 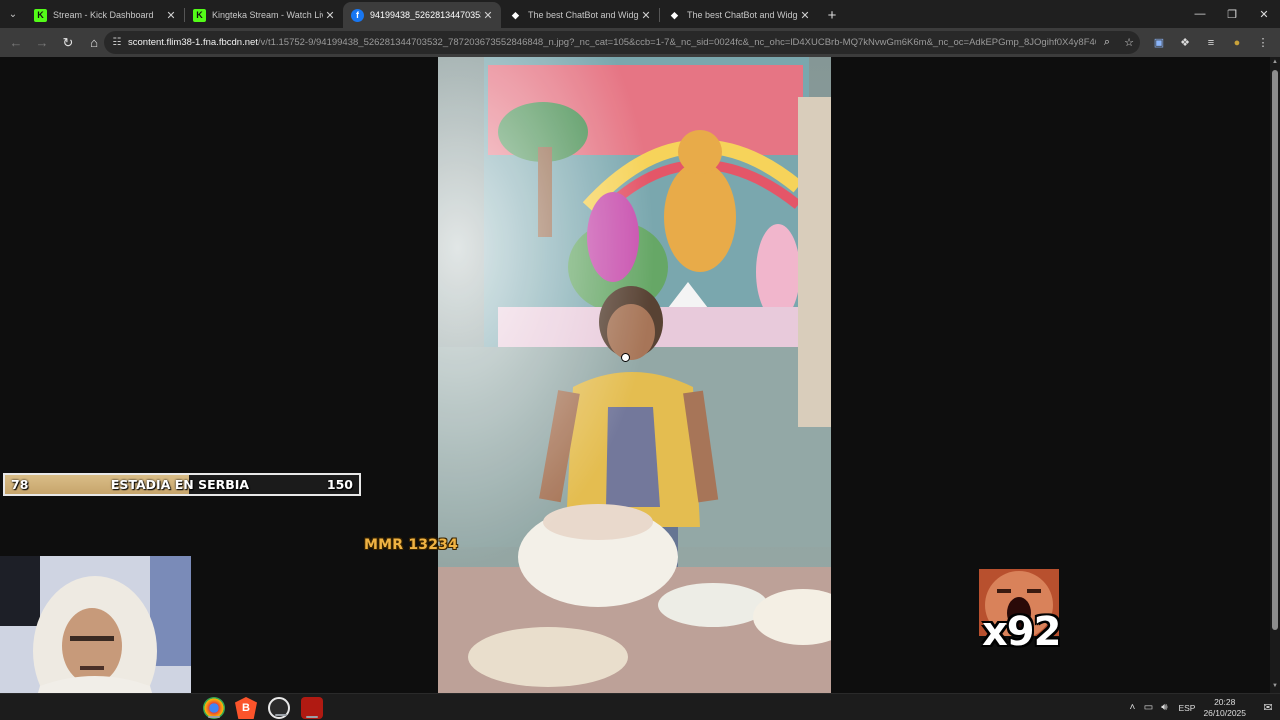 What do you see at coordinates (117, 42) in the screenshot?
I see `site-info-icon: ☷` at bounding box center [117, 42].